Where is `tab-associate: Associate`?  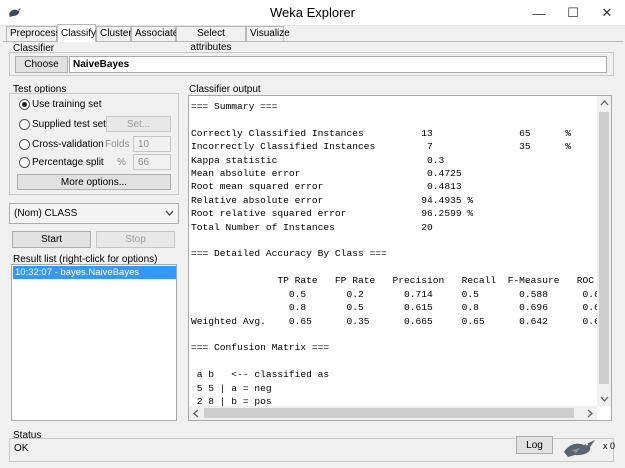 tab-associate: Associate is located at coordinates (154, 33).